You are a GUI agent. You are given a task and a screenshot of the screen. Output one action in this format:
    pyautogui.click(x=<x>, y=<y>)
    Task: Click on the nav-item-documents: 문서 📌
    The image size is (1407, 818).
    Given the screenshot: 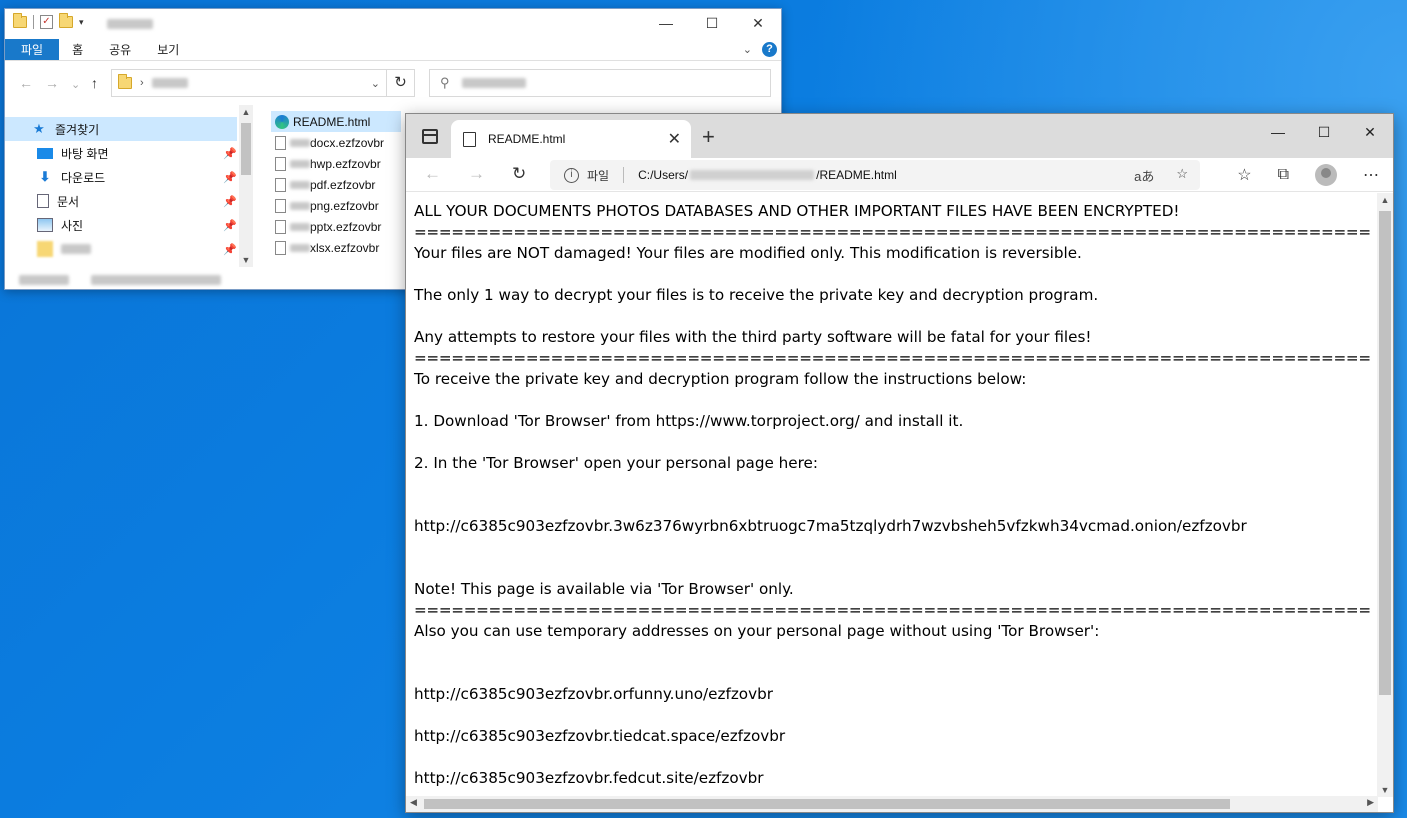 What is the action you would take?
    pyautogui.click(x=121, y=201)
    